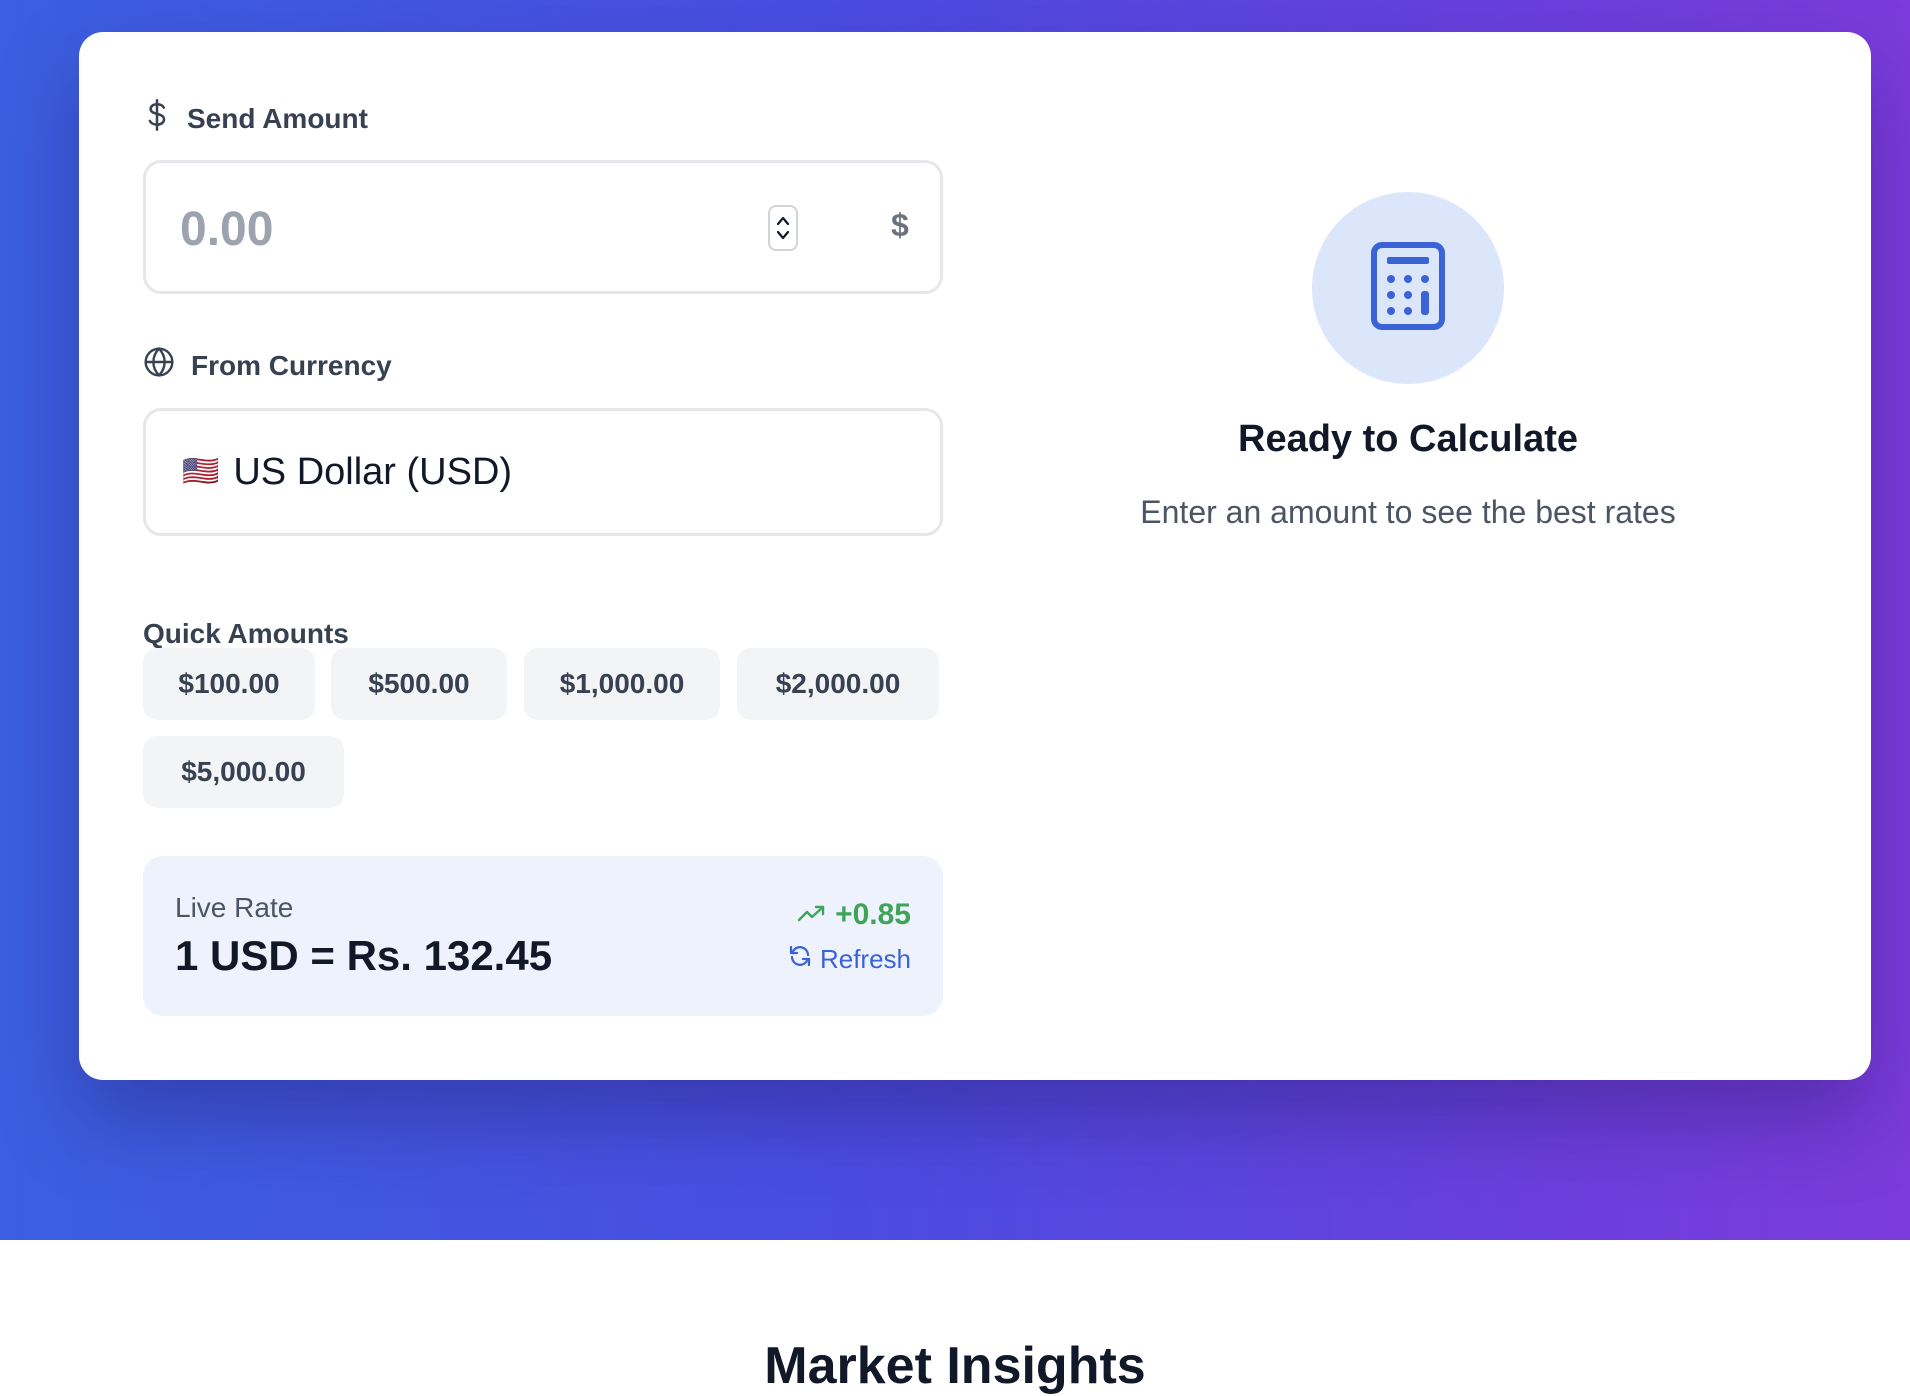 This screenshot has height=1396, width=1910. What do you see at coordinates (1408, 512) in the screenshot?
I see `ready-subtitle: Enter an amount to see the best rates` at bounding box center [1408, 512].